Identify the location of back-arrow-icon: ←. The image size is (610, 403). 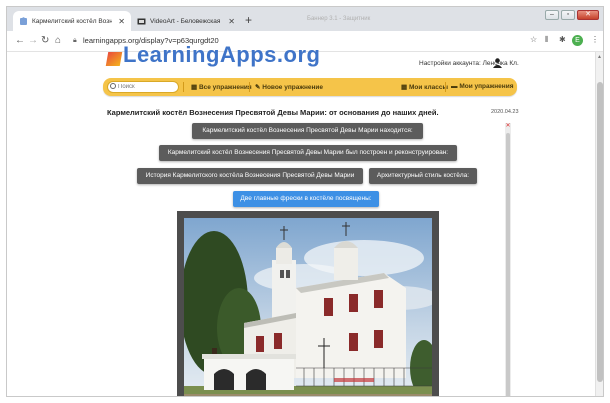
(20, 41).